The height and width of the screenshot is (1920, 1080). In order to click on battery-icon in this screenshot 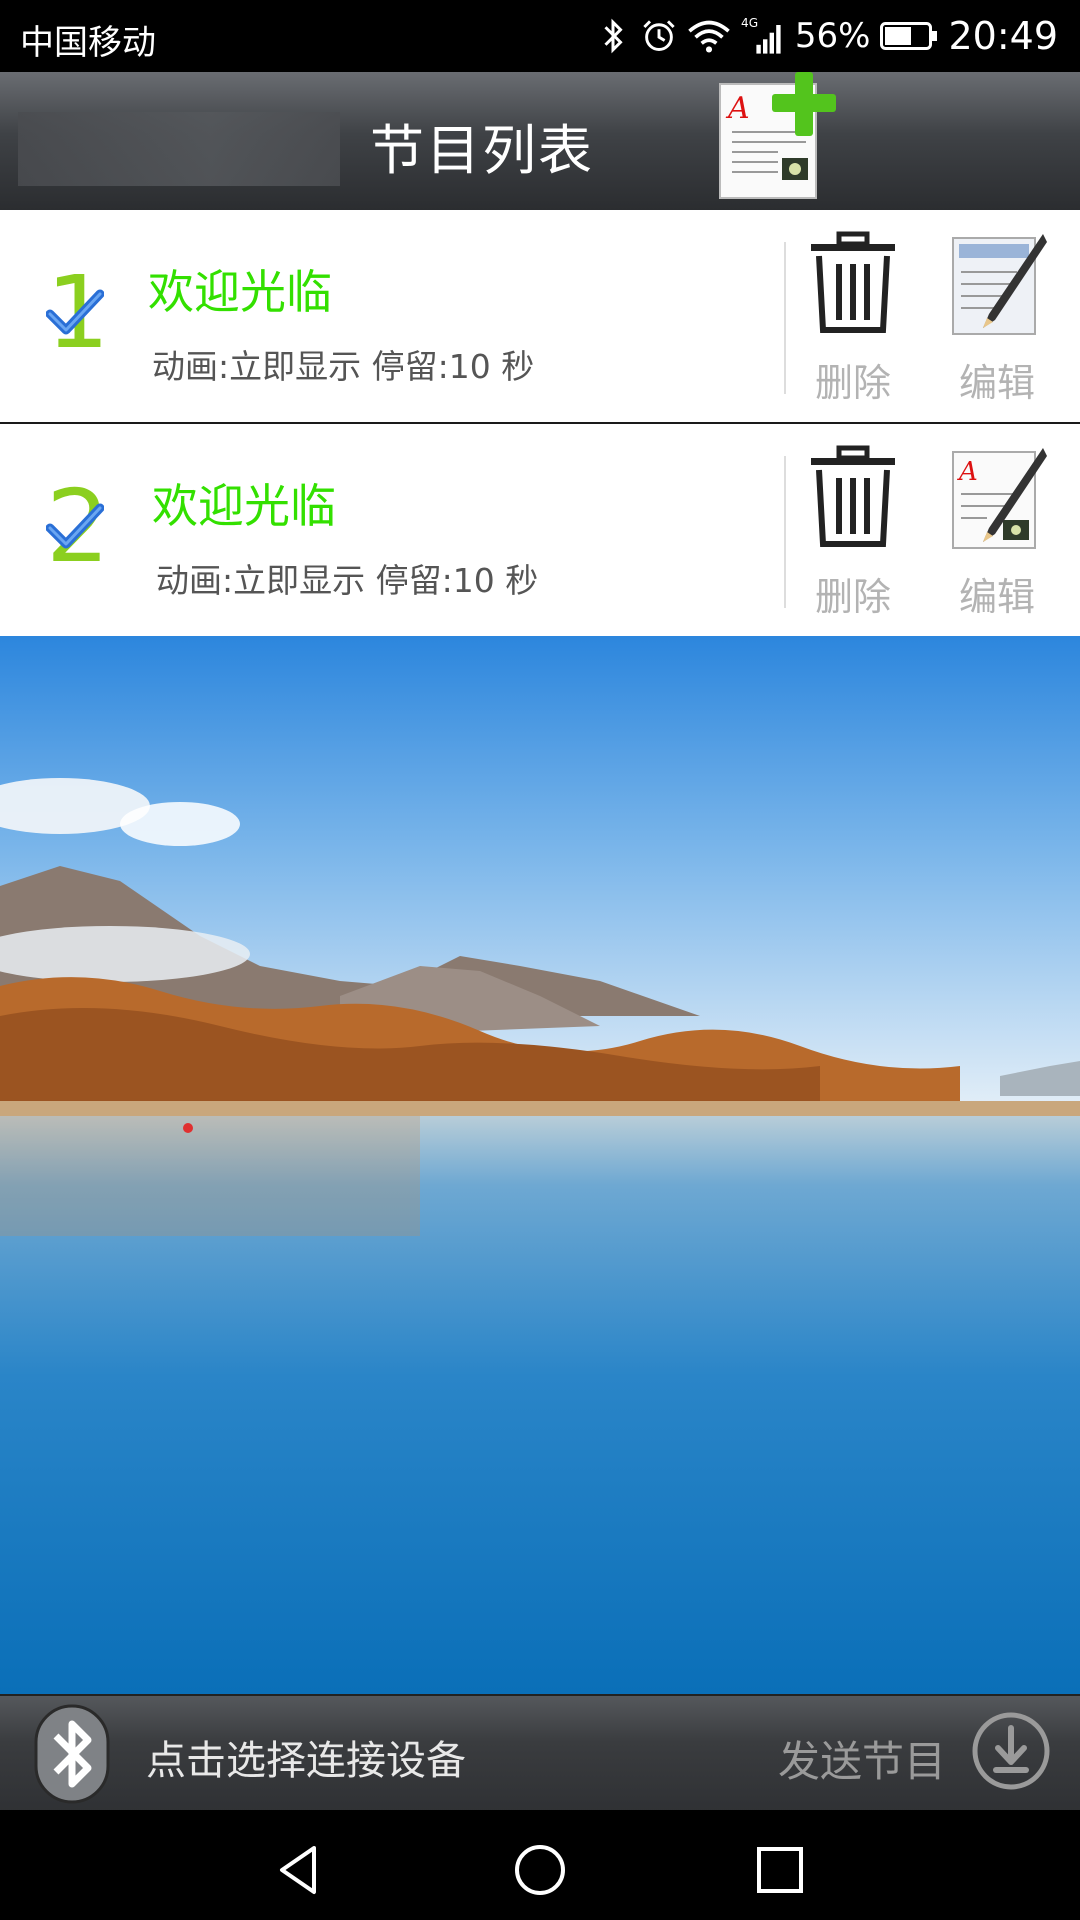, I will do `click(909, 36)`.